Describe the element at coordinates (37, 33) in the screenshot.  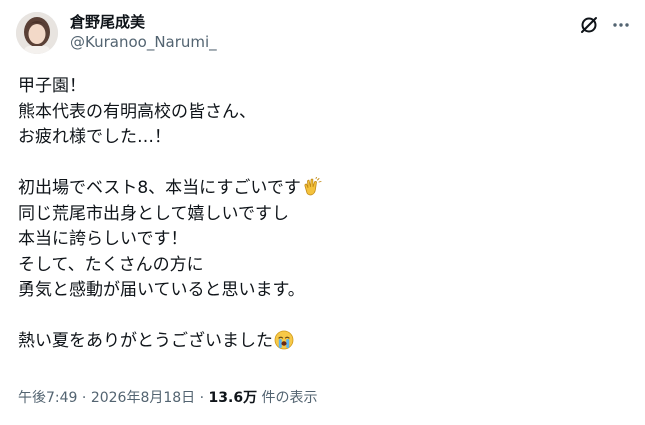
I see `avatar` at that location.